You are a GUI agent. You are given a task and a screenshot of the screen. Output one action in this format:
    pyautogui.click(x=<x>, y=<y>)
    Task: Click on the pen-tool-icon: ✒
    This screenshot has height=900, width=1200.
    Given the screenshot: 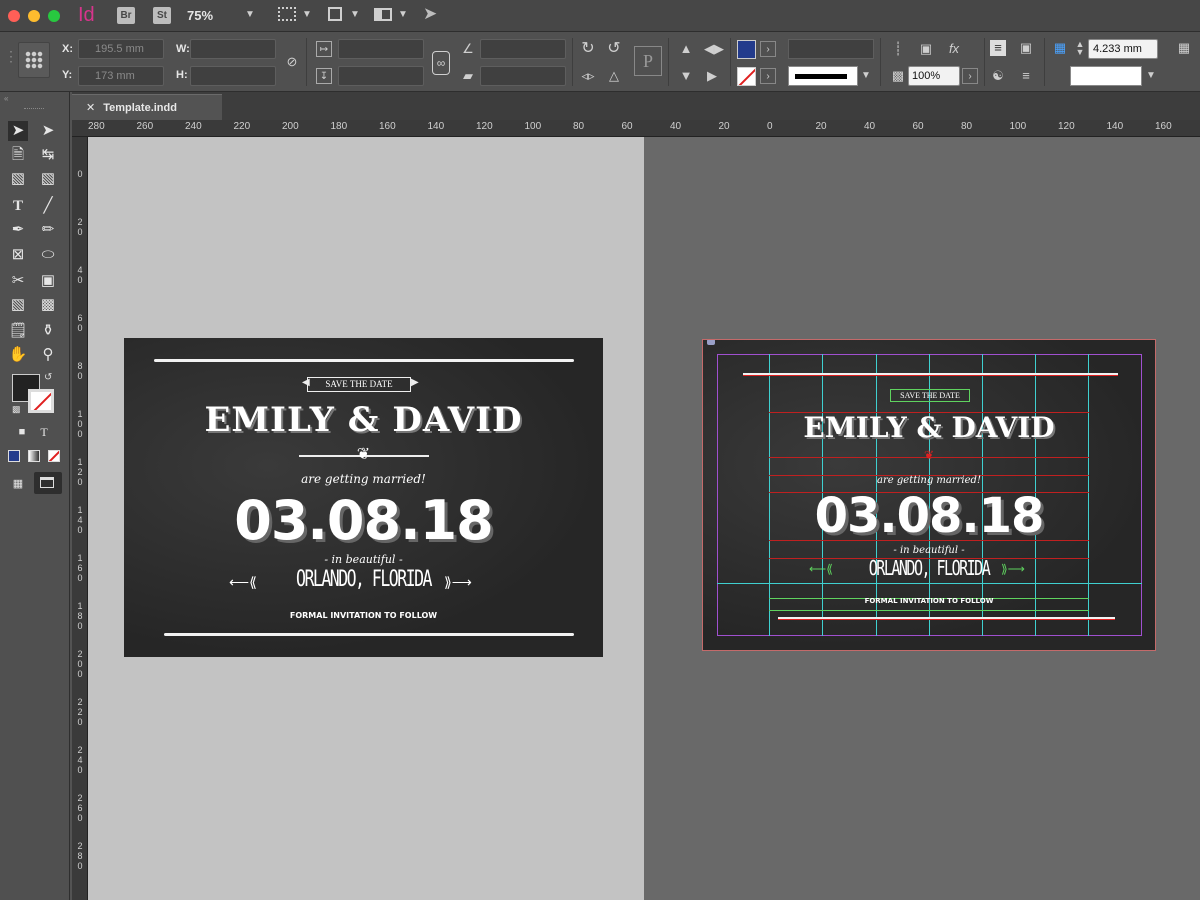 What is the action you would take?
    pyautogui.click(x=18, y=230)
    